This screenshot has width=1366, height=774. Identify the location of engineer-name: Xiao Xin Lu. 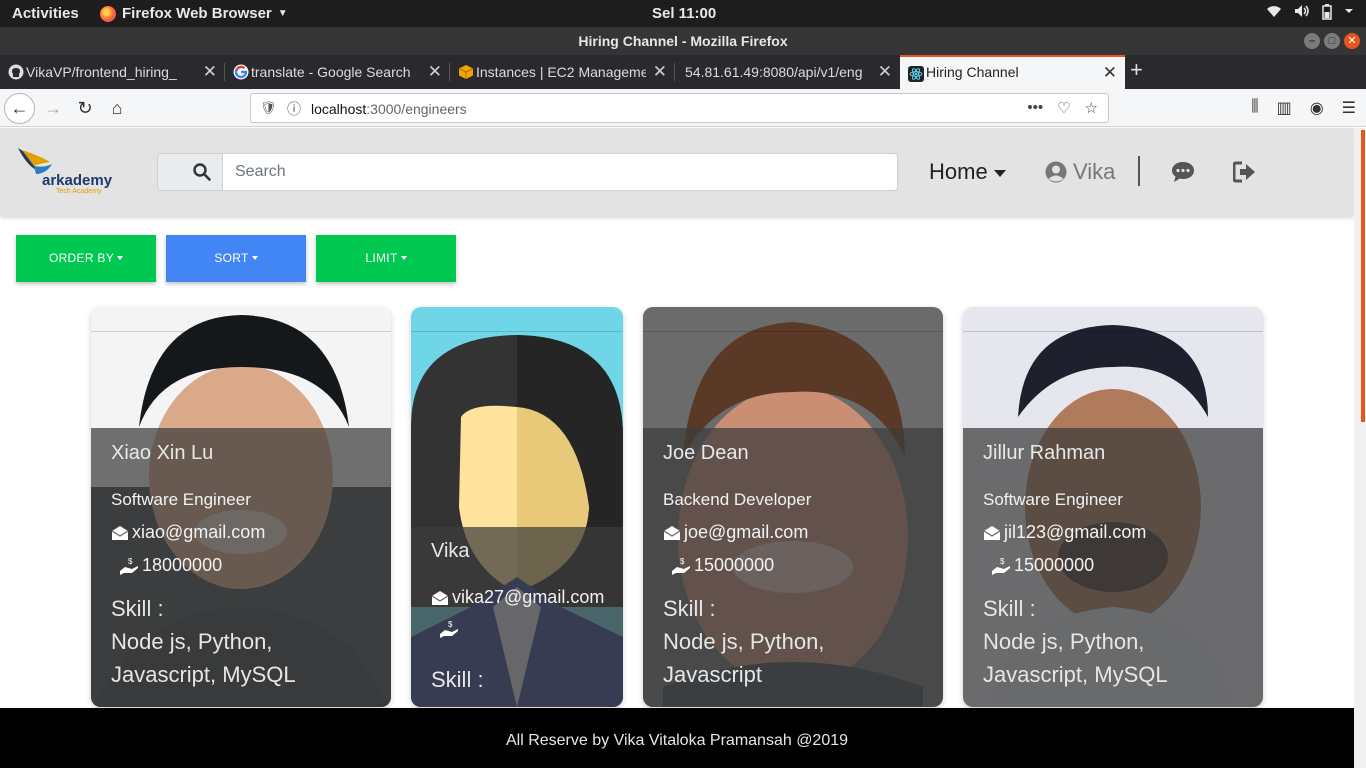
(162, 453).